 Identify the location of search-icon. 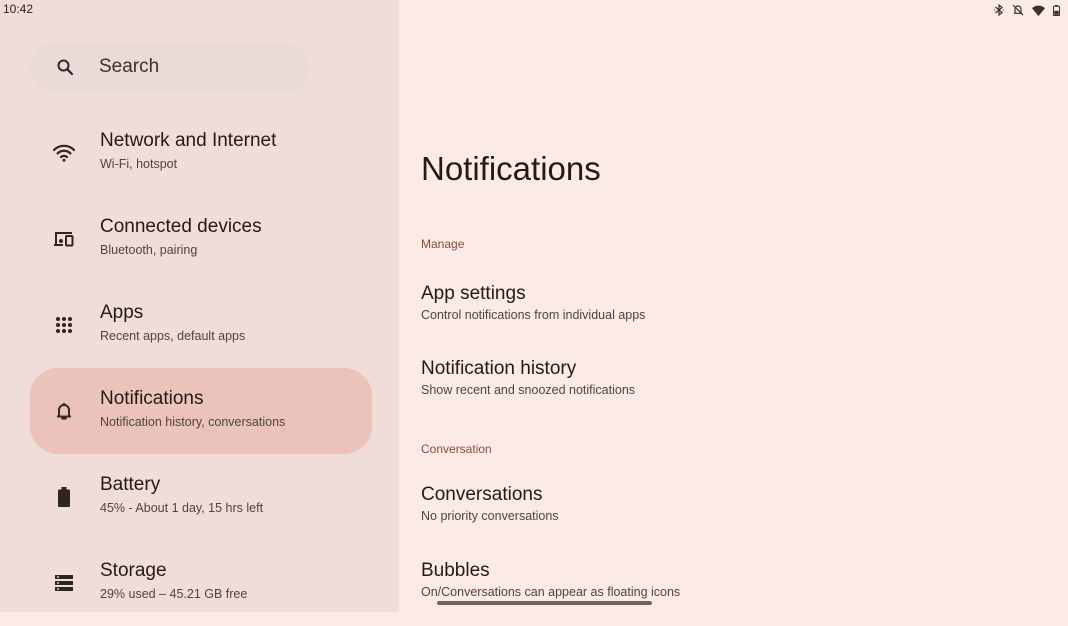
(65, 67).